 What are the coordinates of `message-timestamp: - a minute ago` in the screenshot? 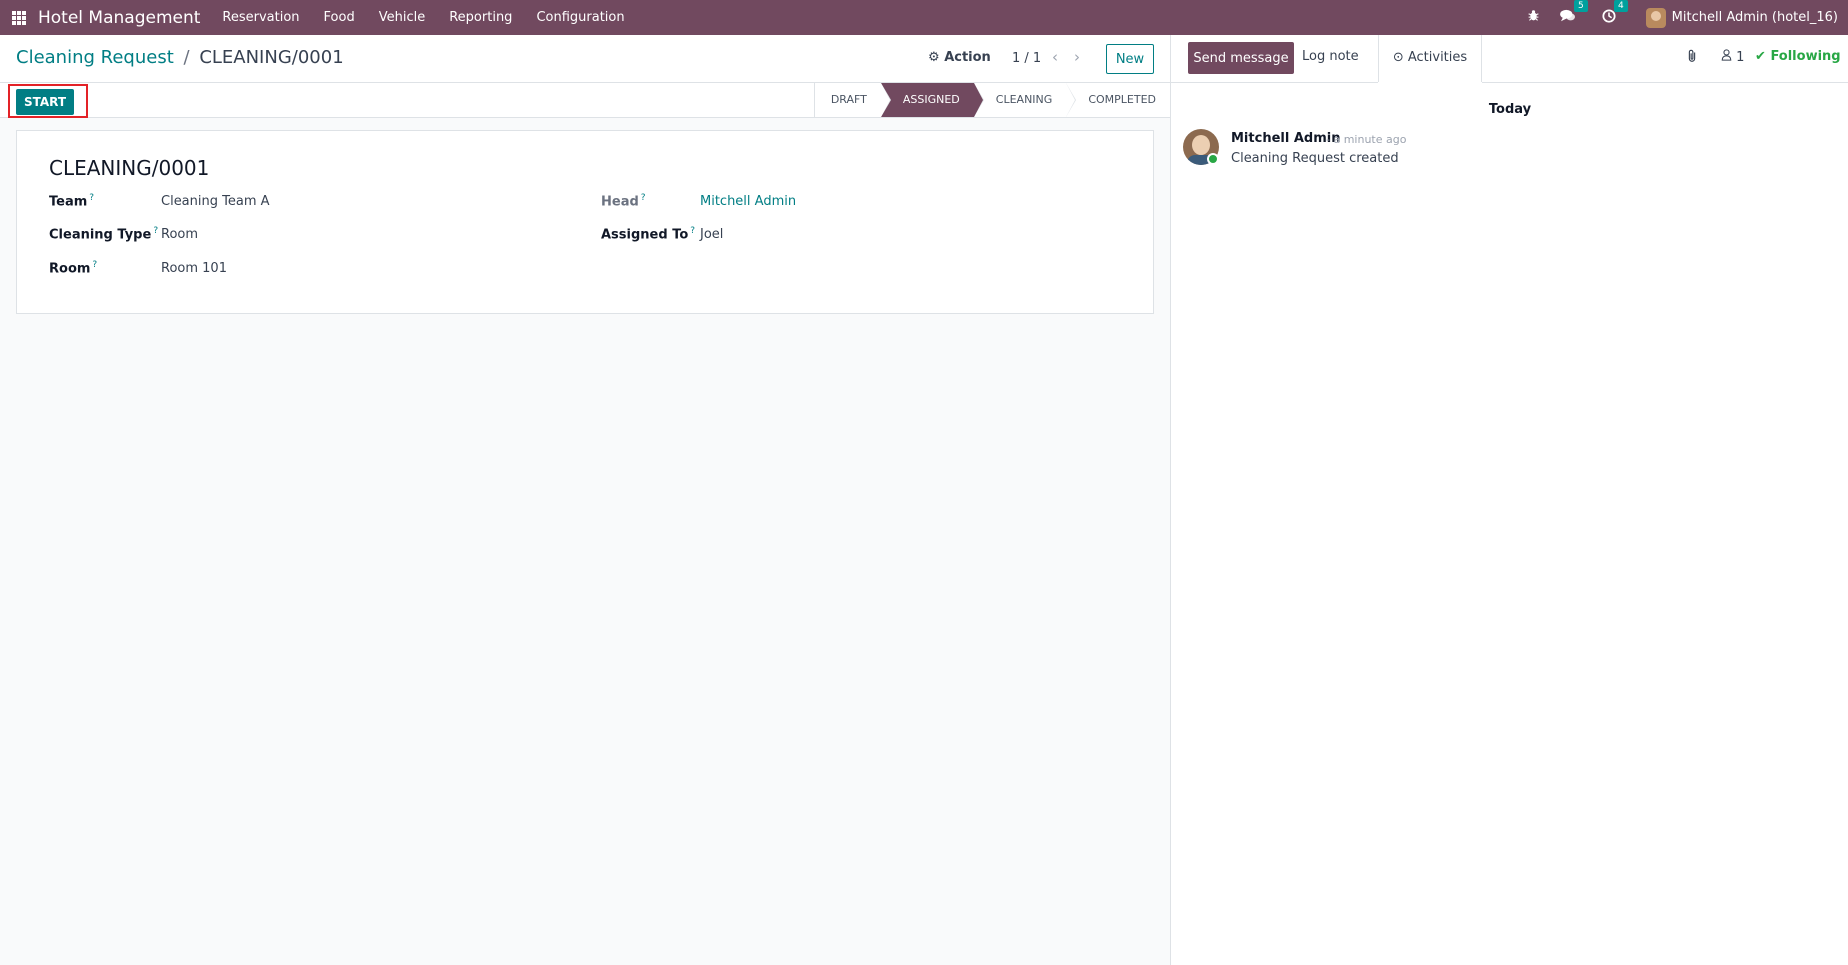 It's located at (1366, 139).